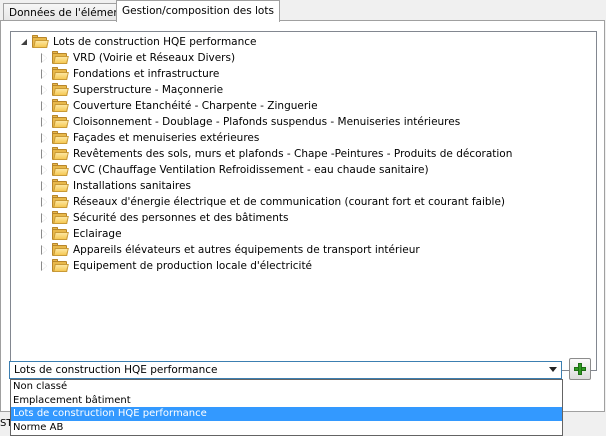 This screenshot has width=606, height=436. What do you see at coordinates (286, 401) in the screenshot?
I see `select-option: Emplacement bâtiment` at bounding box center [286, 401].